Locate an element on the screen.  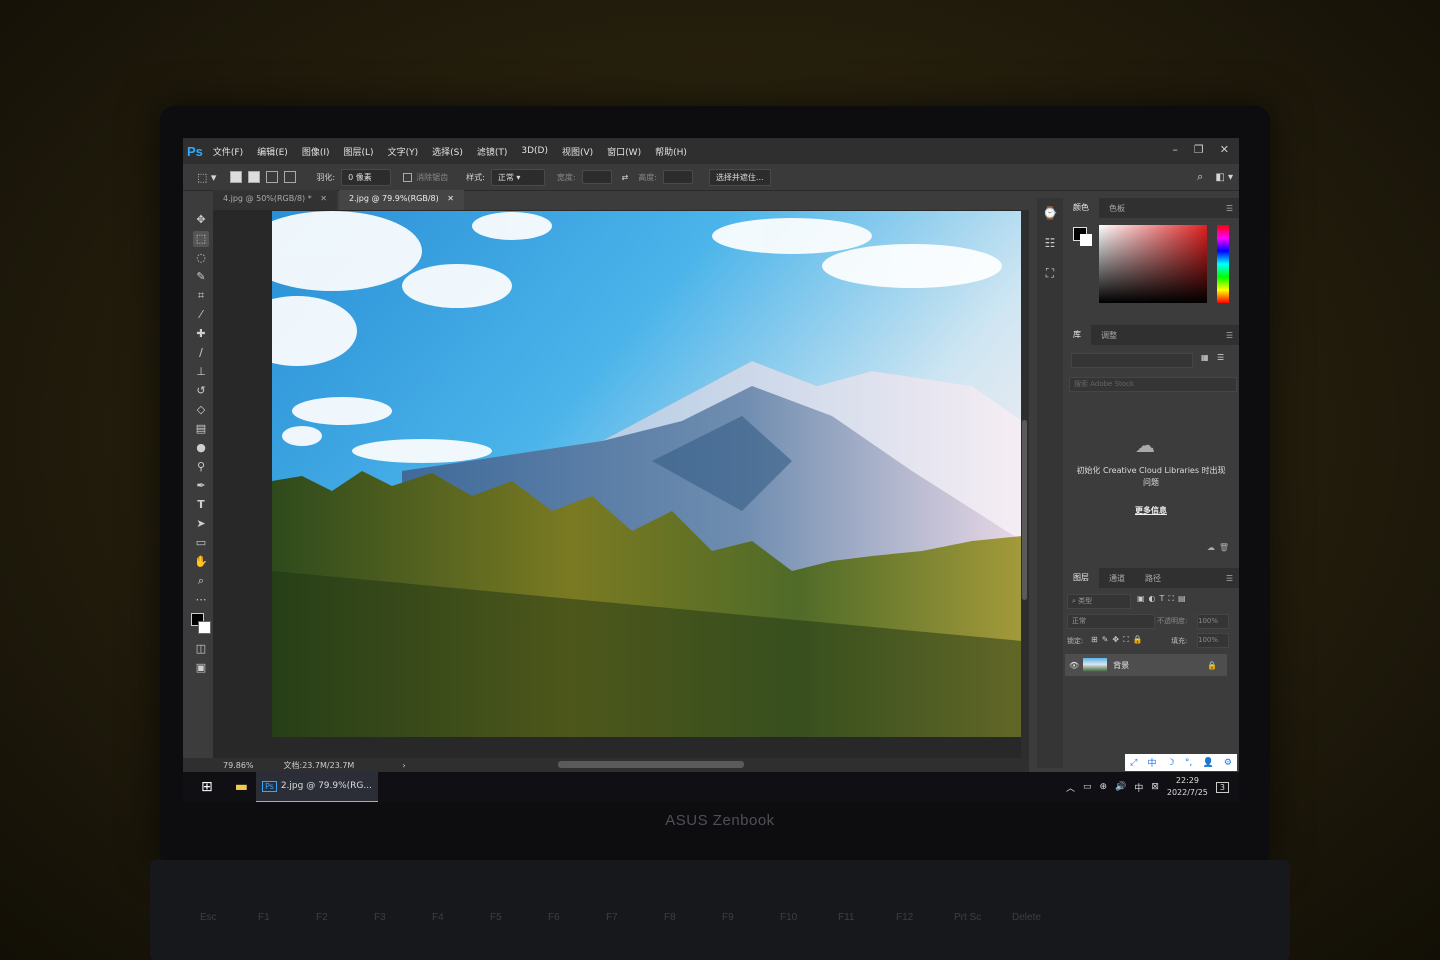
volume-icon: 🔊 is located at coordinates (1120, 787).